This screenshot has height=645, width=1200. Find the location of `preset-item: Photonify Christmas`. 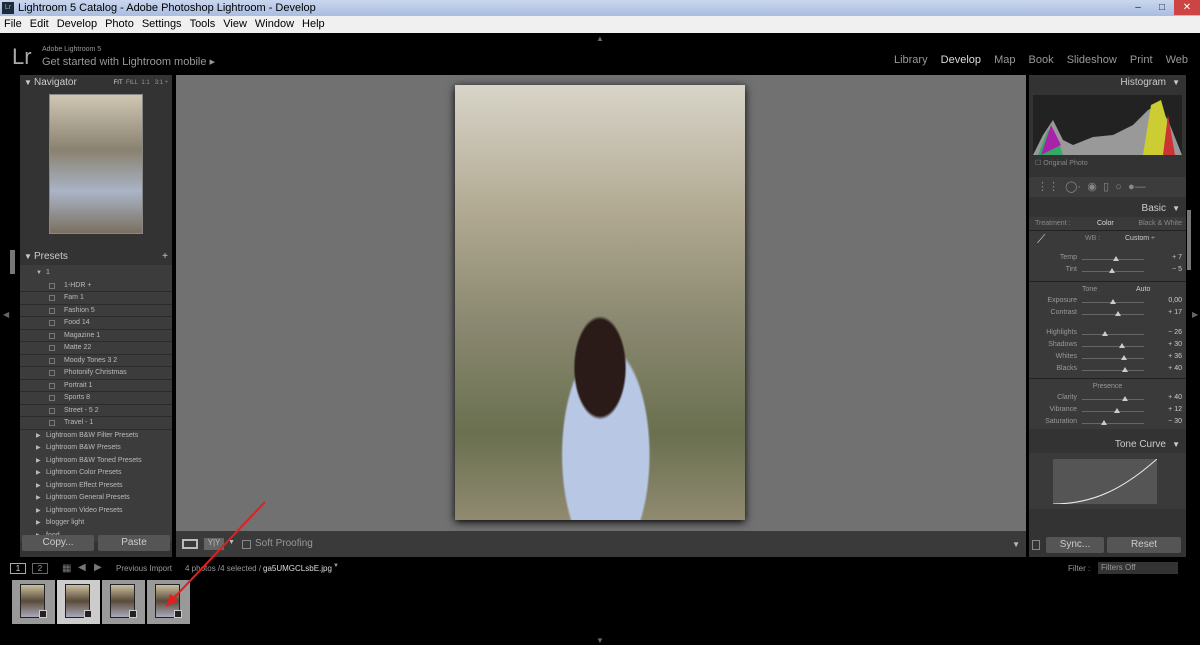

preset-item: Photonify Christmas is located at coordinates (96, 373).